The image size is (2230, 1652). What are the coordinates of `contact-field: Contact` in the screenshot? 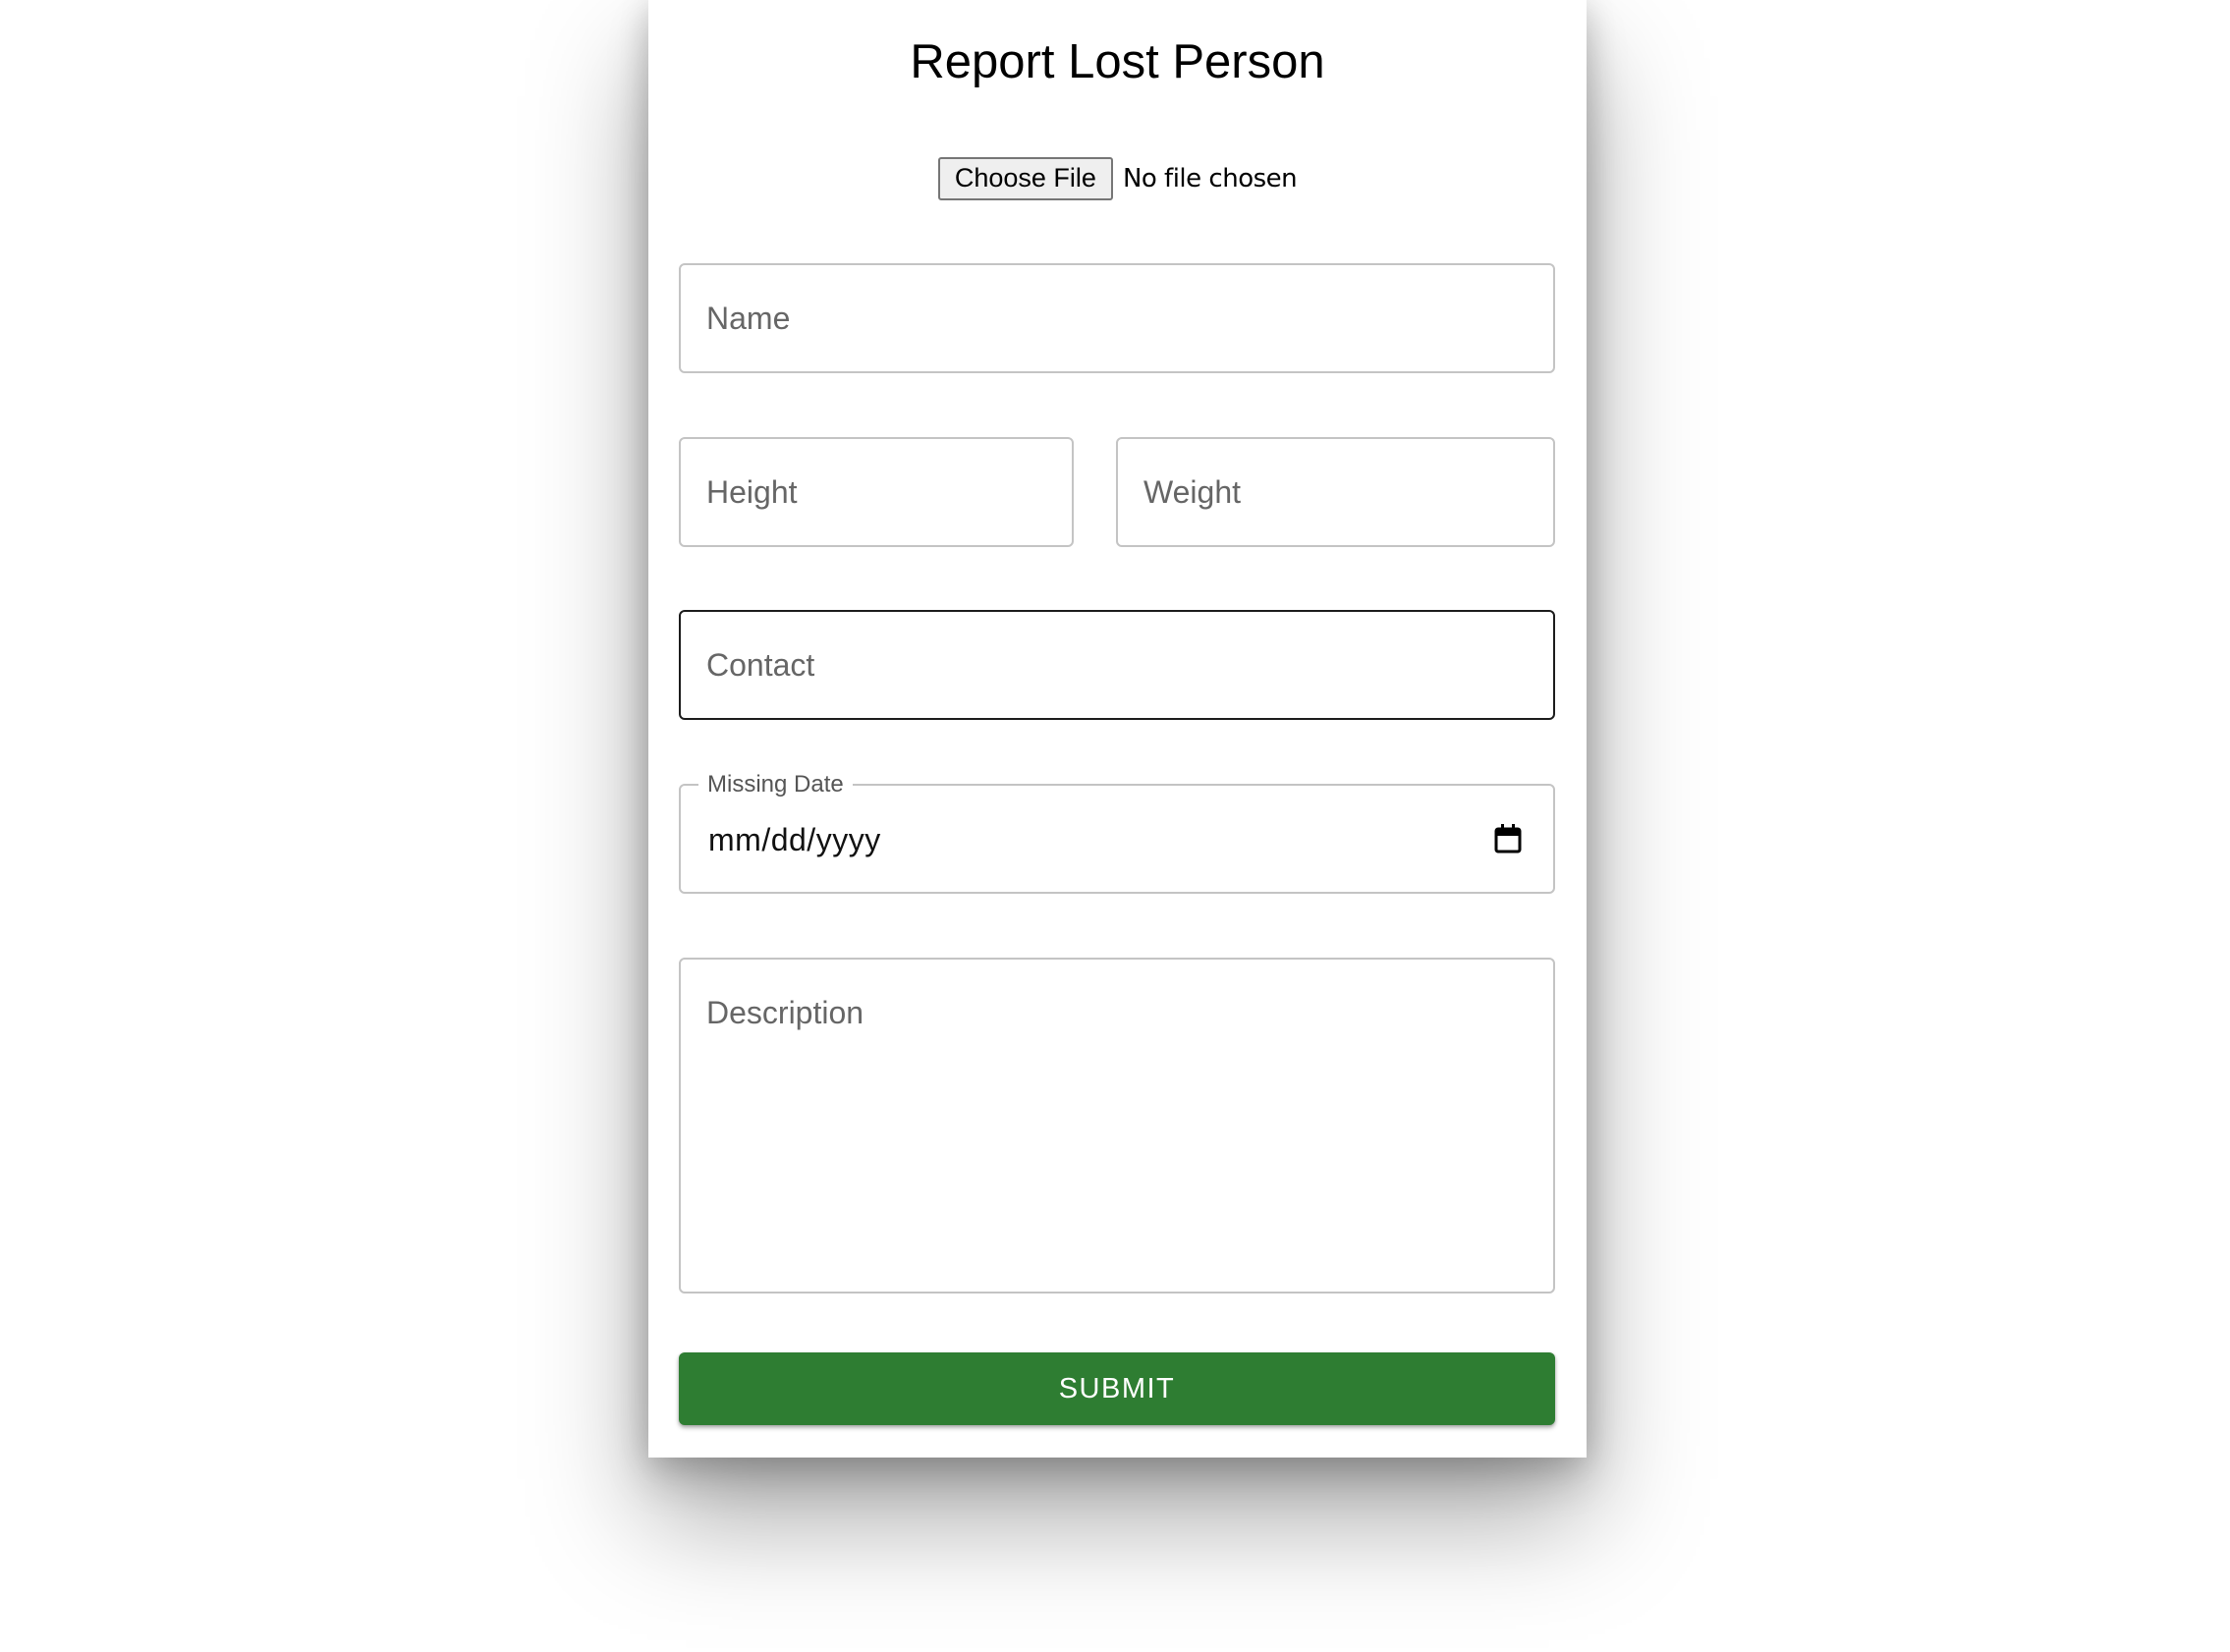 It's located at (1117, 665).